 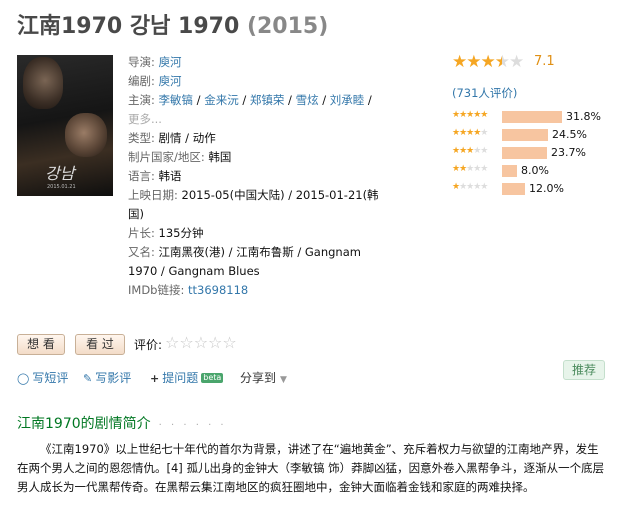 What do you see at coordinates (259, 205) in the screenshot?
I see `release-row: 上映日期: 2015-05(中国大陆) / 2015-01-21(韩国)` at bounding box center [259, 205].